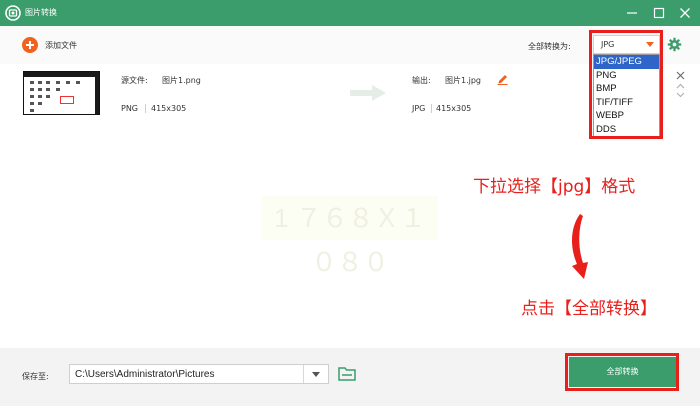  I want to click on format-option-tiff: TIF/TIFF, so click(626, 103).